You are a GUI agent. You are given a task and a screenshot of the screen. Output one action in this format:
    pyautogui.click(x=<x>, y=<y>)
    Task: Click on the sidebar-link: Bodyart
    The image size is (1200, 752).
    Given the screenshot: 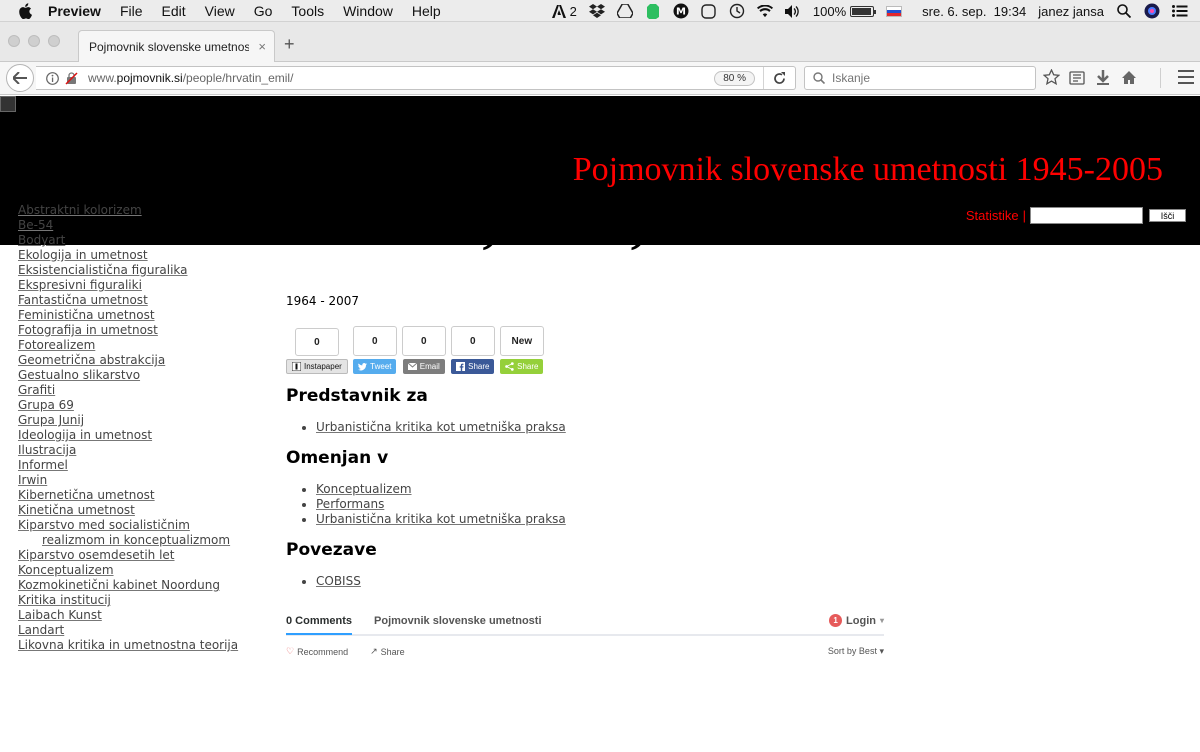 What is the action you would take?
    pyautogui.click(x=41, y=240)
    